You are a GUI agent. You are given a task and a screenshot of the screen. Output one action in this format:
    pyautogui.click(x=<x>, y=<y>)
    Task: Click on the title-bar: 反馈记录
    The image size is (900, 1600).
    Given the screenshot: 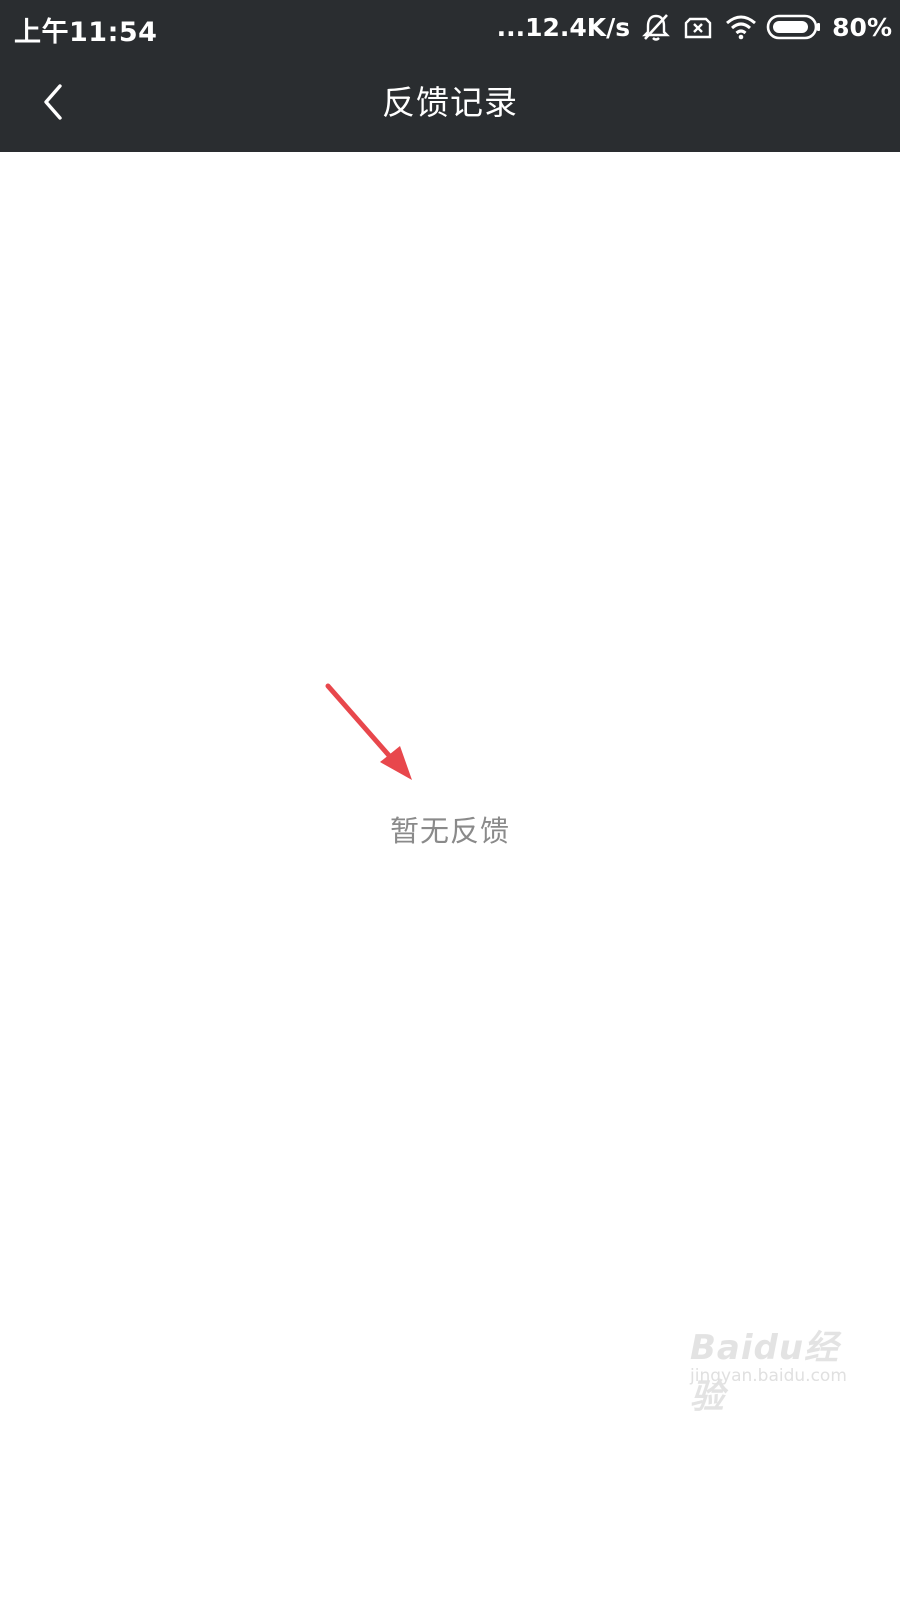 What is the action you would take?
    pyautogui.click(x=450, y=103)
    